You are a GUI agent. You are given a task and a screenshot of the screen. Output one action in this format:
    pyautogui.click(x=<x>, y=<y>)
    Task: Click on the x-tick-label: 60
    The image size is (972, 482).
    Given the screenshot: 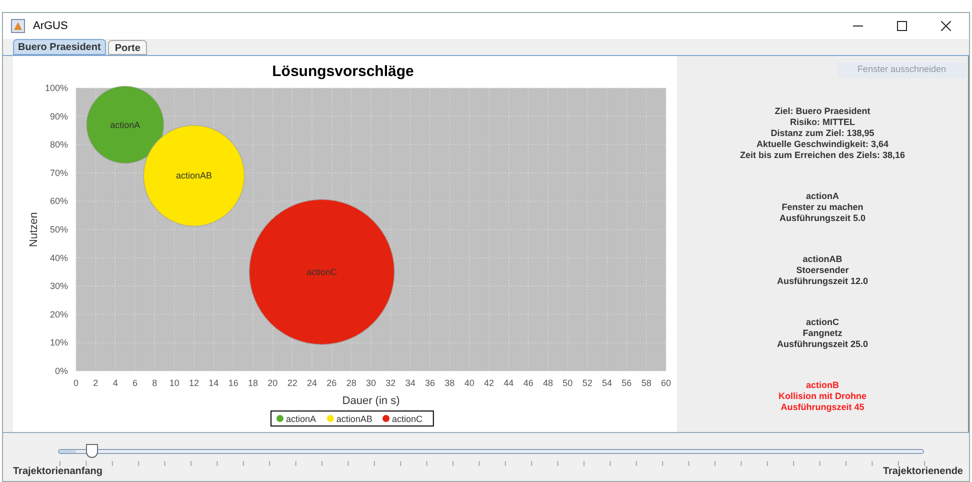 What is the action you would take?
    pyautogui.click(x=666, y=383)
    